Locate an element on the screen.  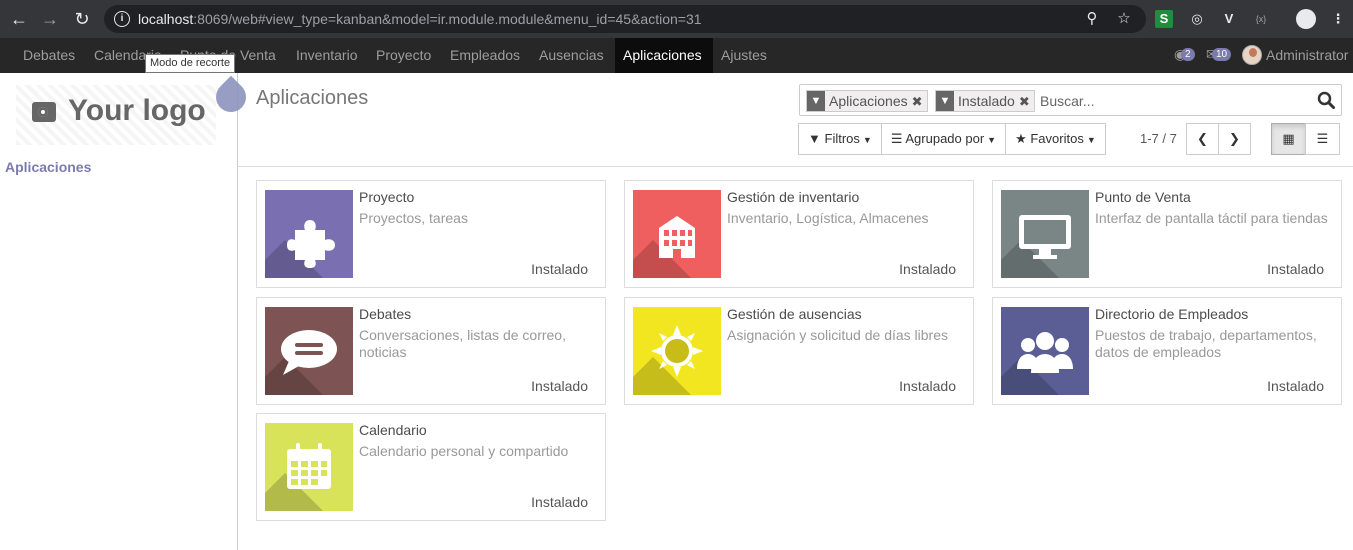
logo-text: Your logo is located at coordinates (137, 110).